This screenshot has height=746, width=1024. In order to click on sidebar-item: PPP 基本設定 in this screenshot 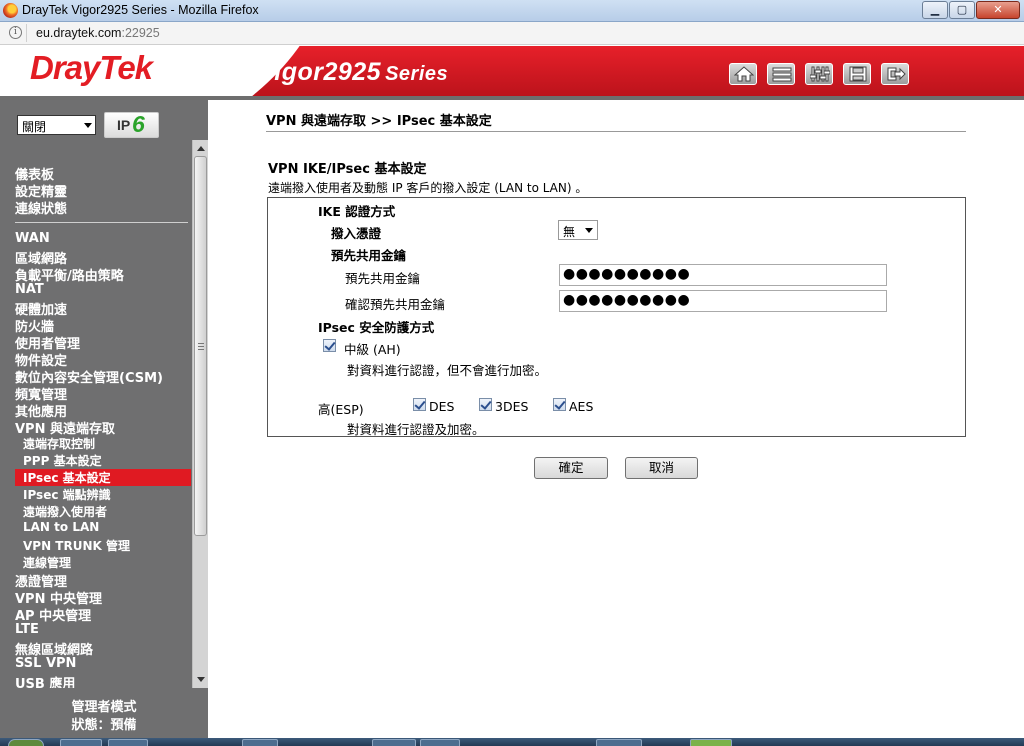, I will do `click(62, 460)`.